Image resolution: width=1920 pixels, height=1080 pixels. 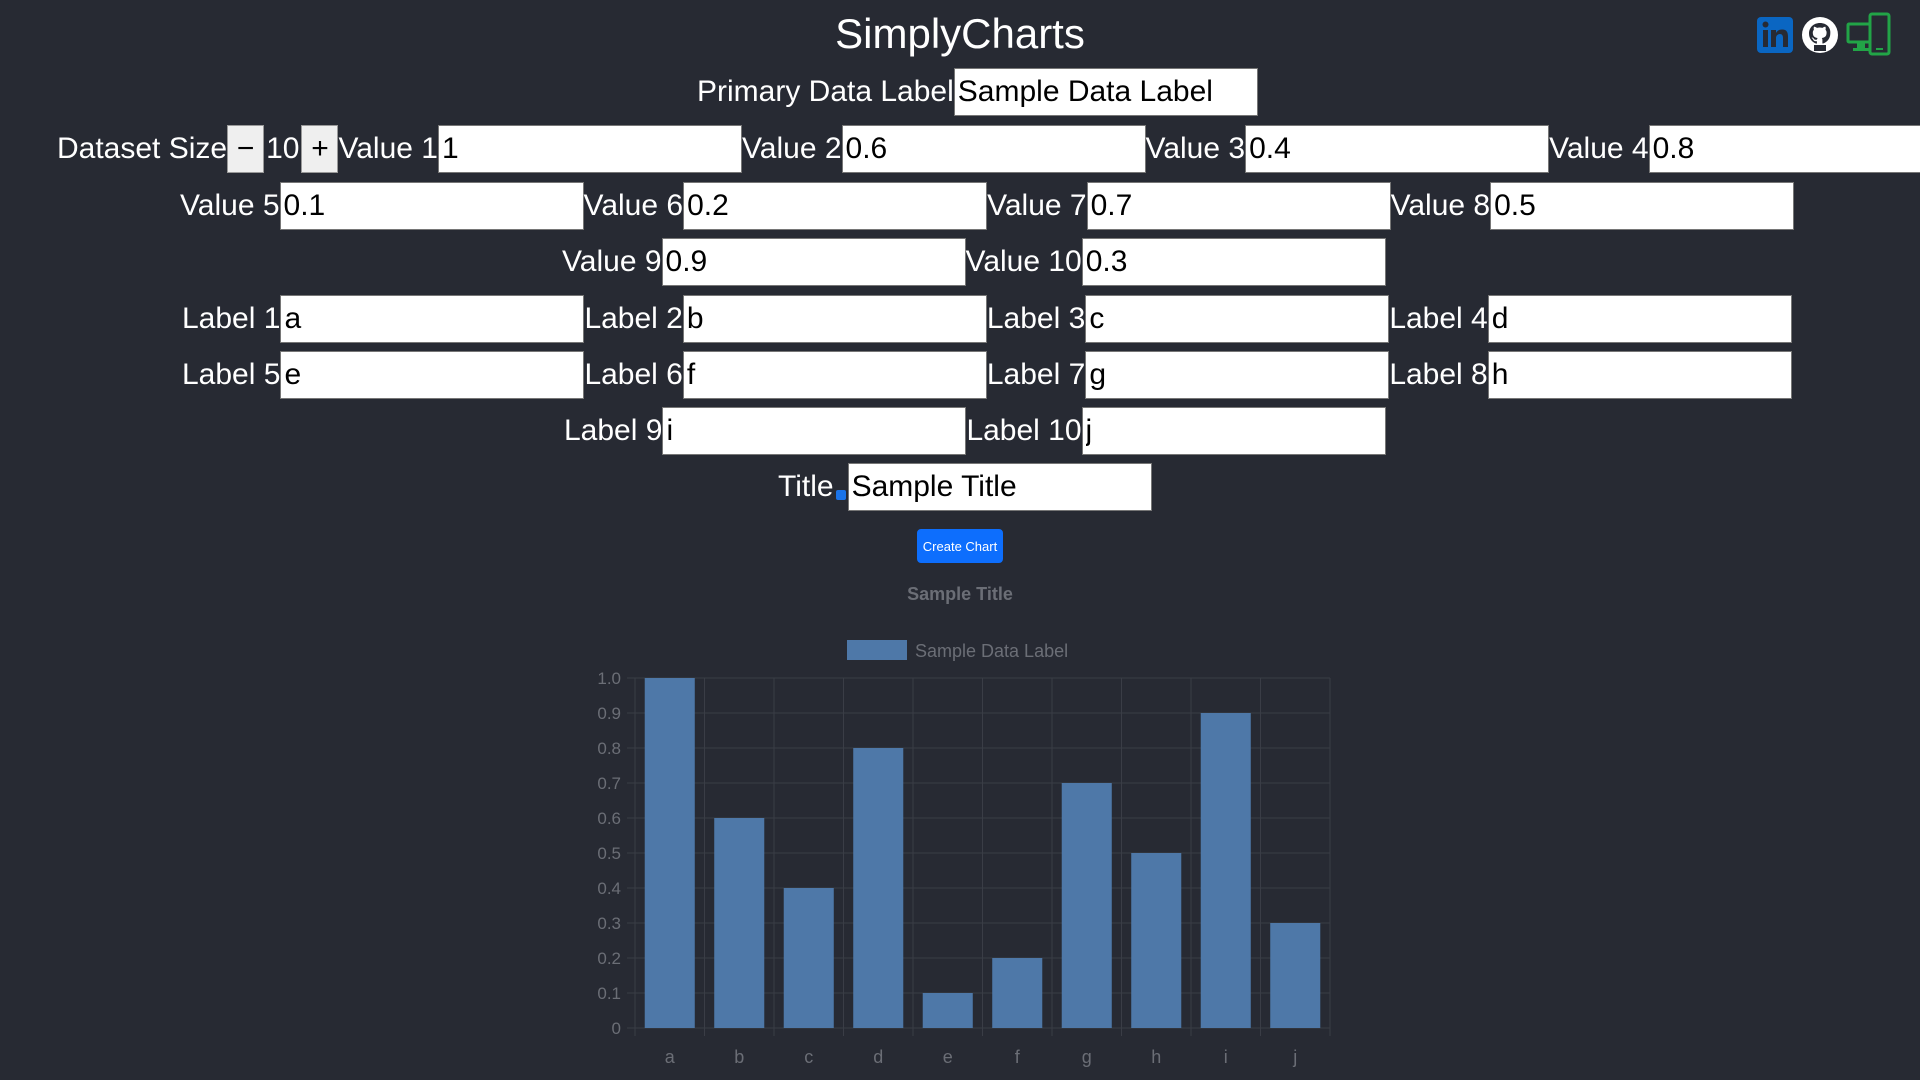 I want to click on bar-a, so click(x=669, y=853).